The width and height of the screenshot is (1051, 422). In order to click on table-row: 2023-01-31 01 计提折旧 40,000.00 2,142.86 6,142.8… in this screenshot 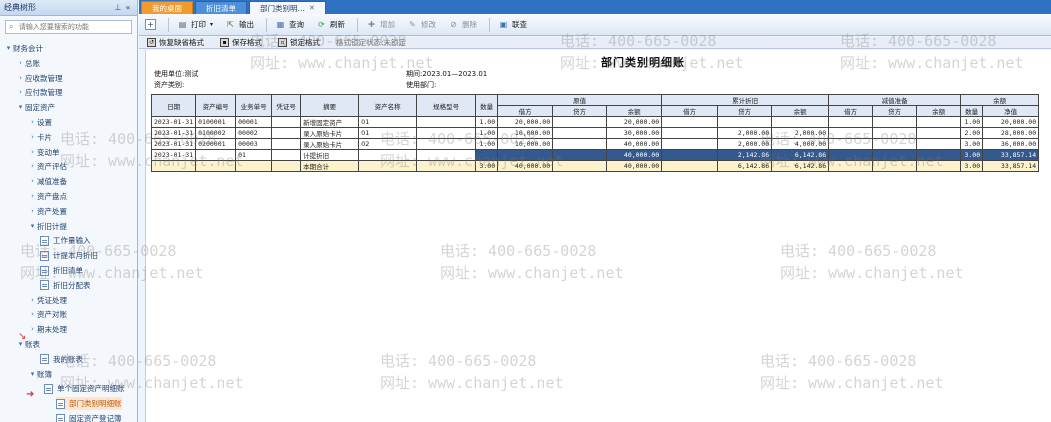, I will do `click(595, 155)`.